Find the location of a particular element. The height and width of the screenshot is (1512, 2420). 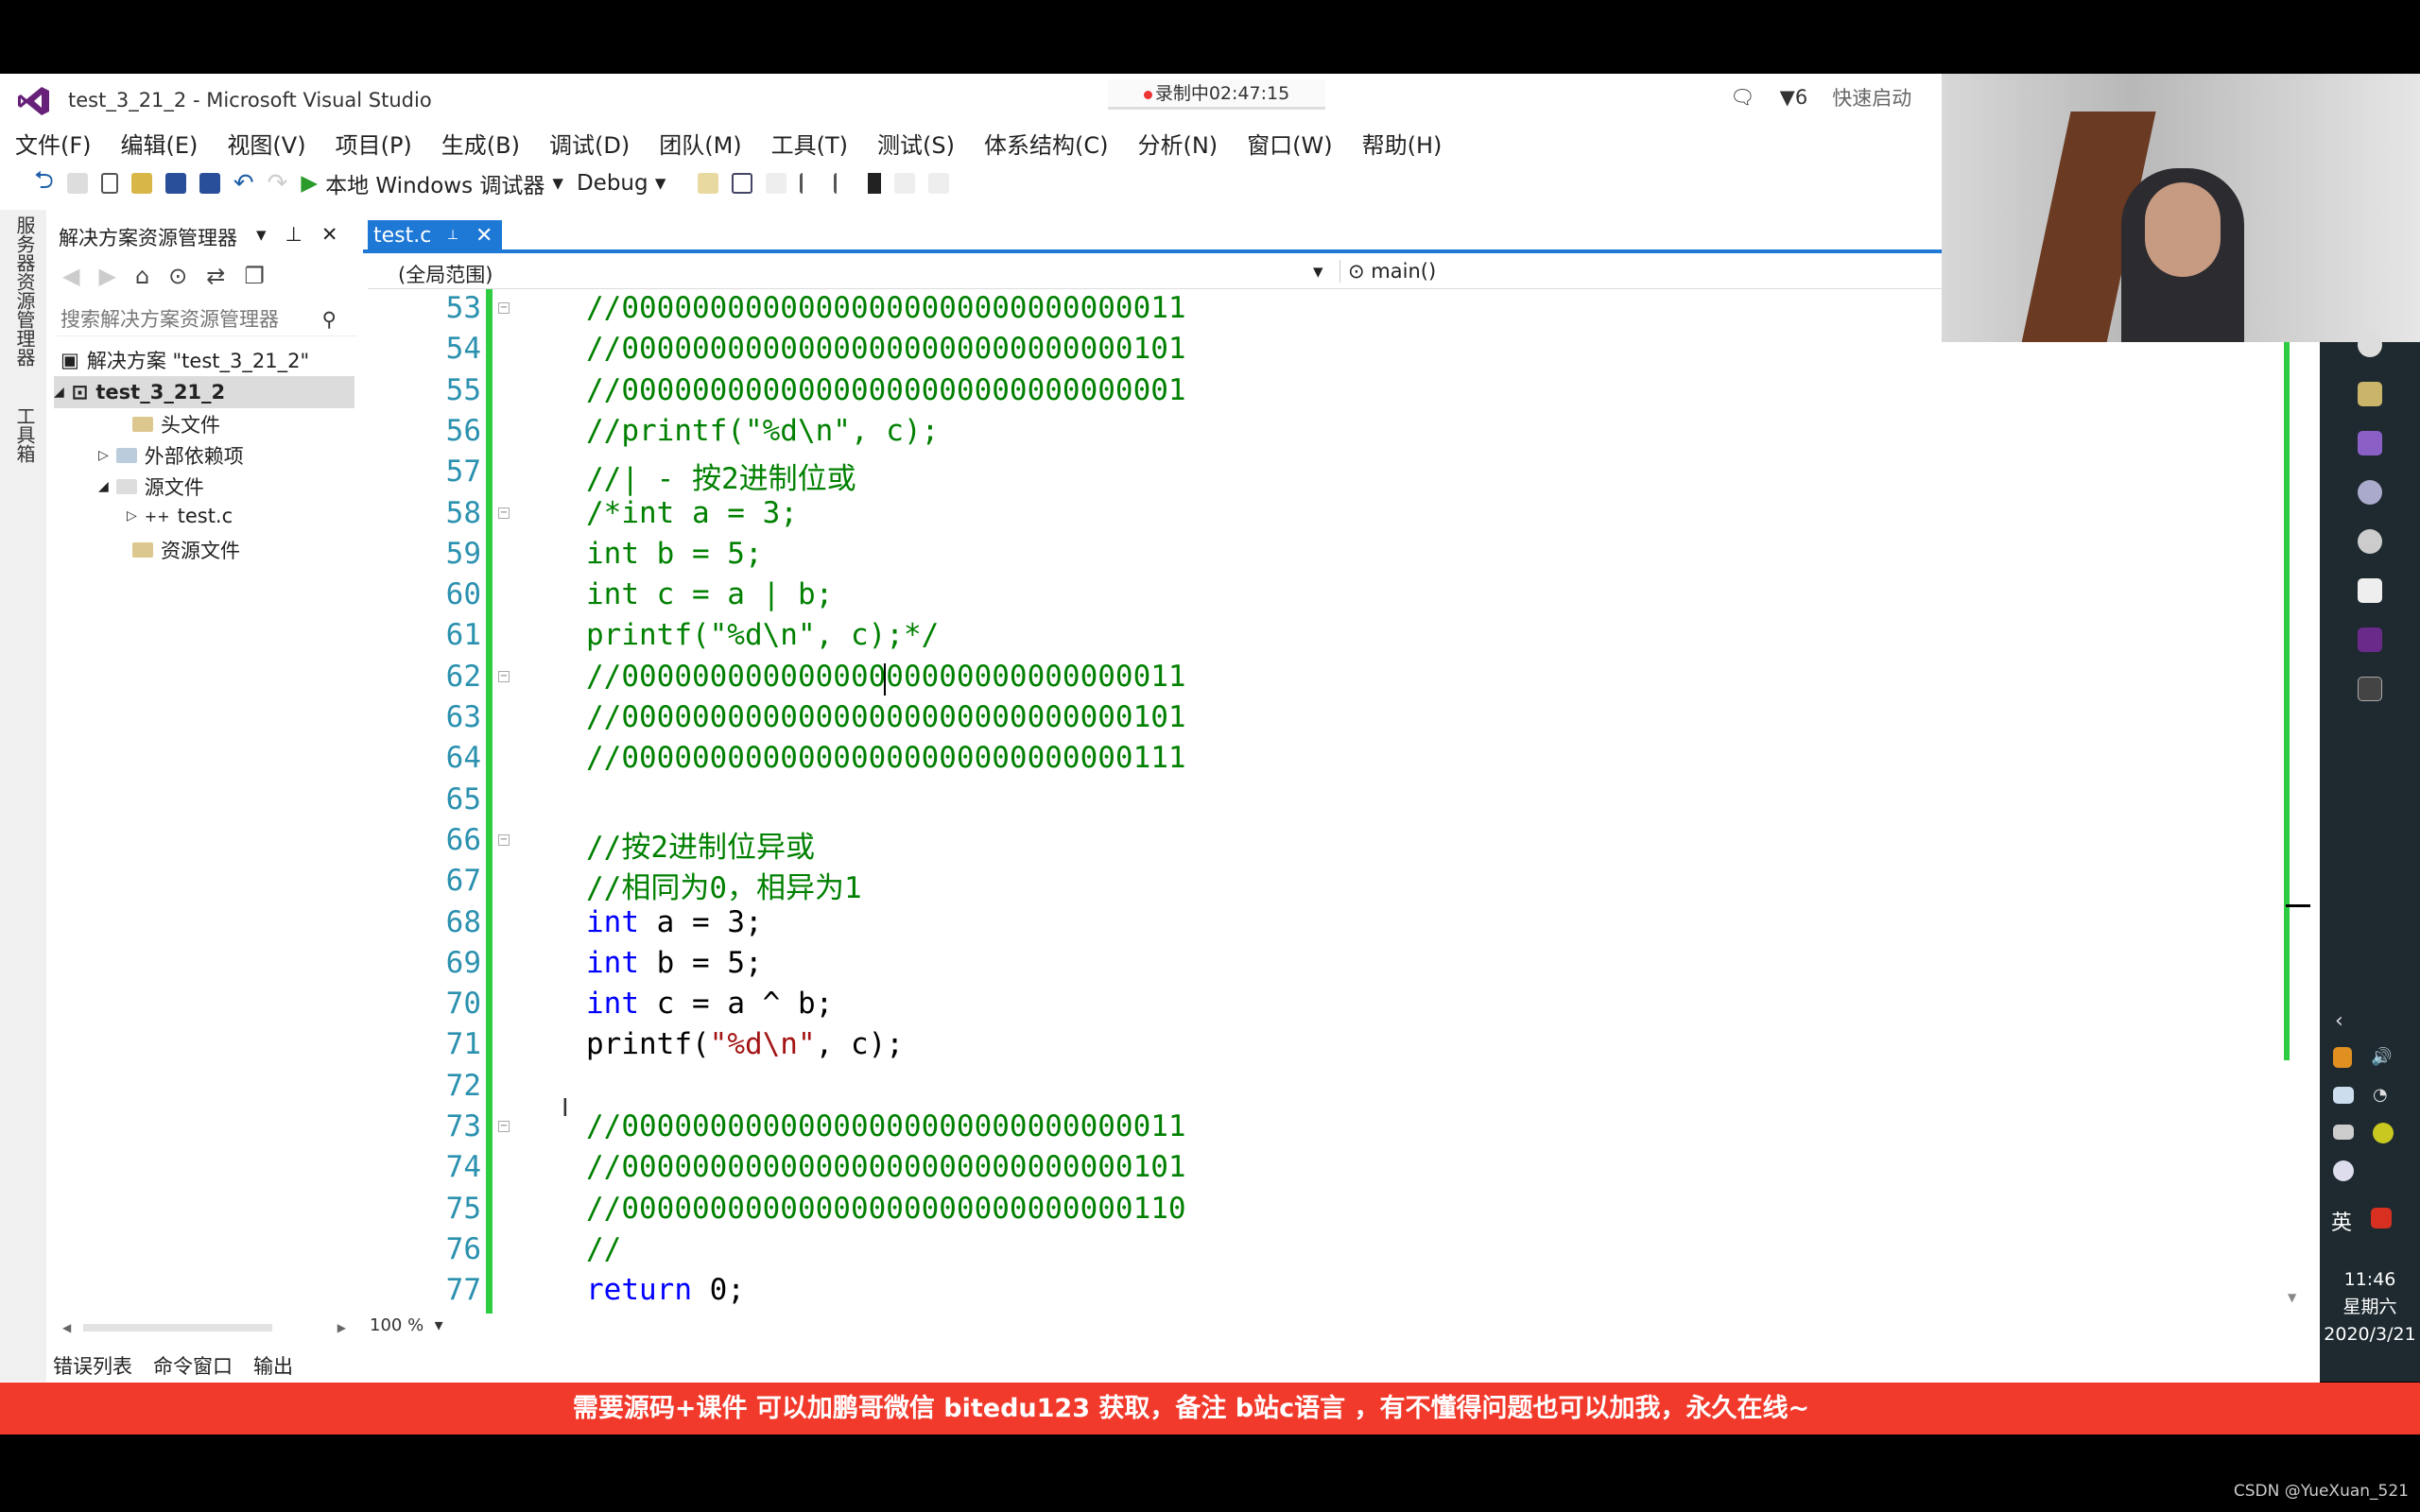

comment-icon is located at coordinates (742, 183).